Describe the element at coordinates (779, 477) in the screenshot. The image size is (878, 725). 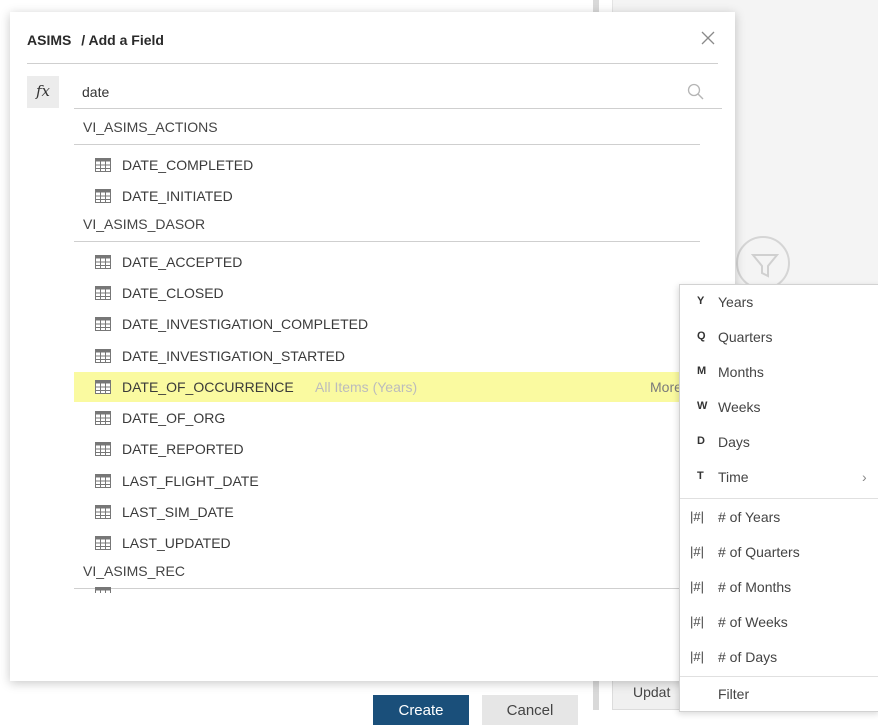
I see `menu-item-time: T Time ›` at that location.